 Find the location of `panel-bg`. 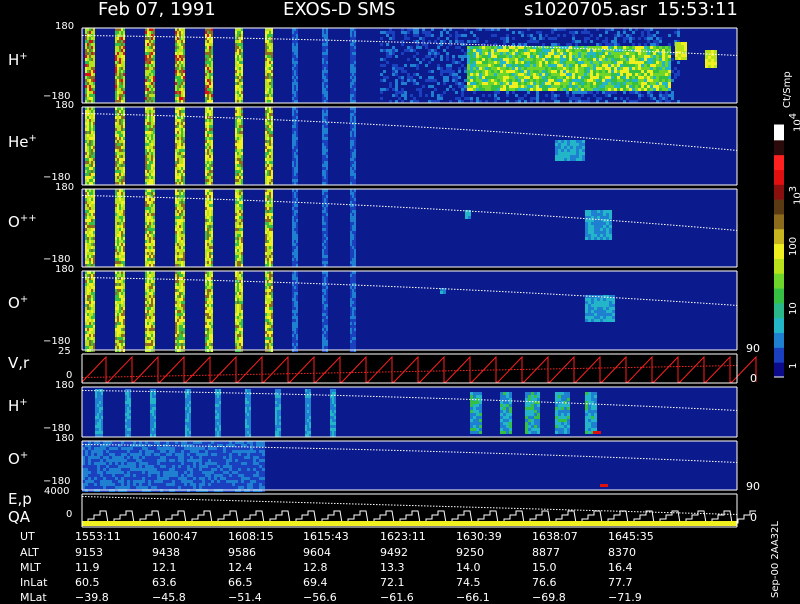

panel-bg is located at coordinates (409, 412).